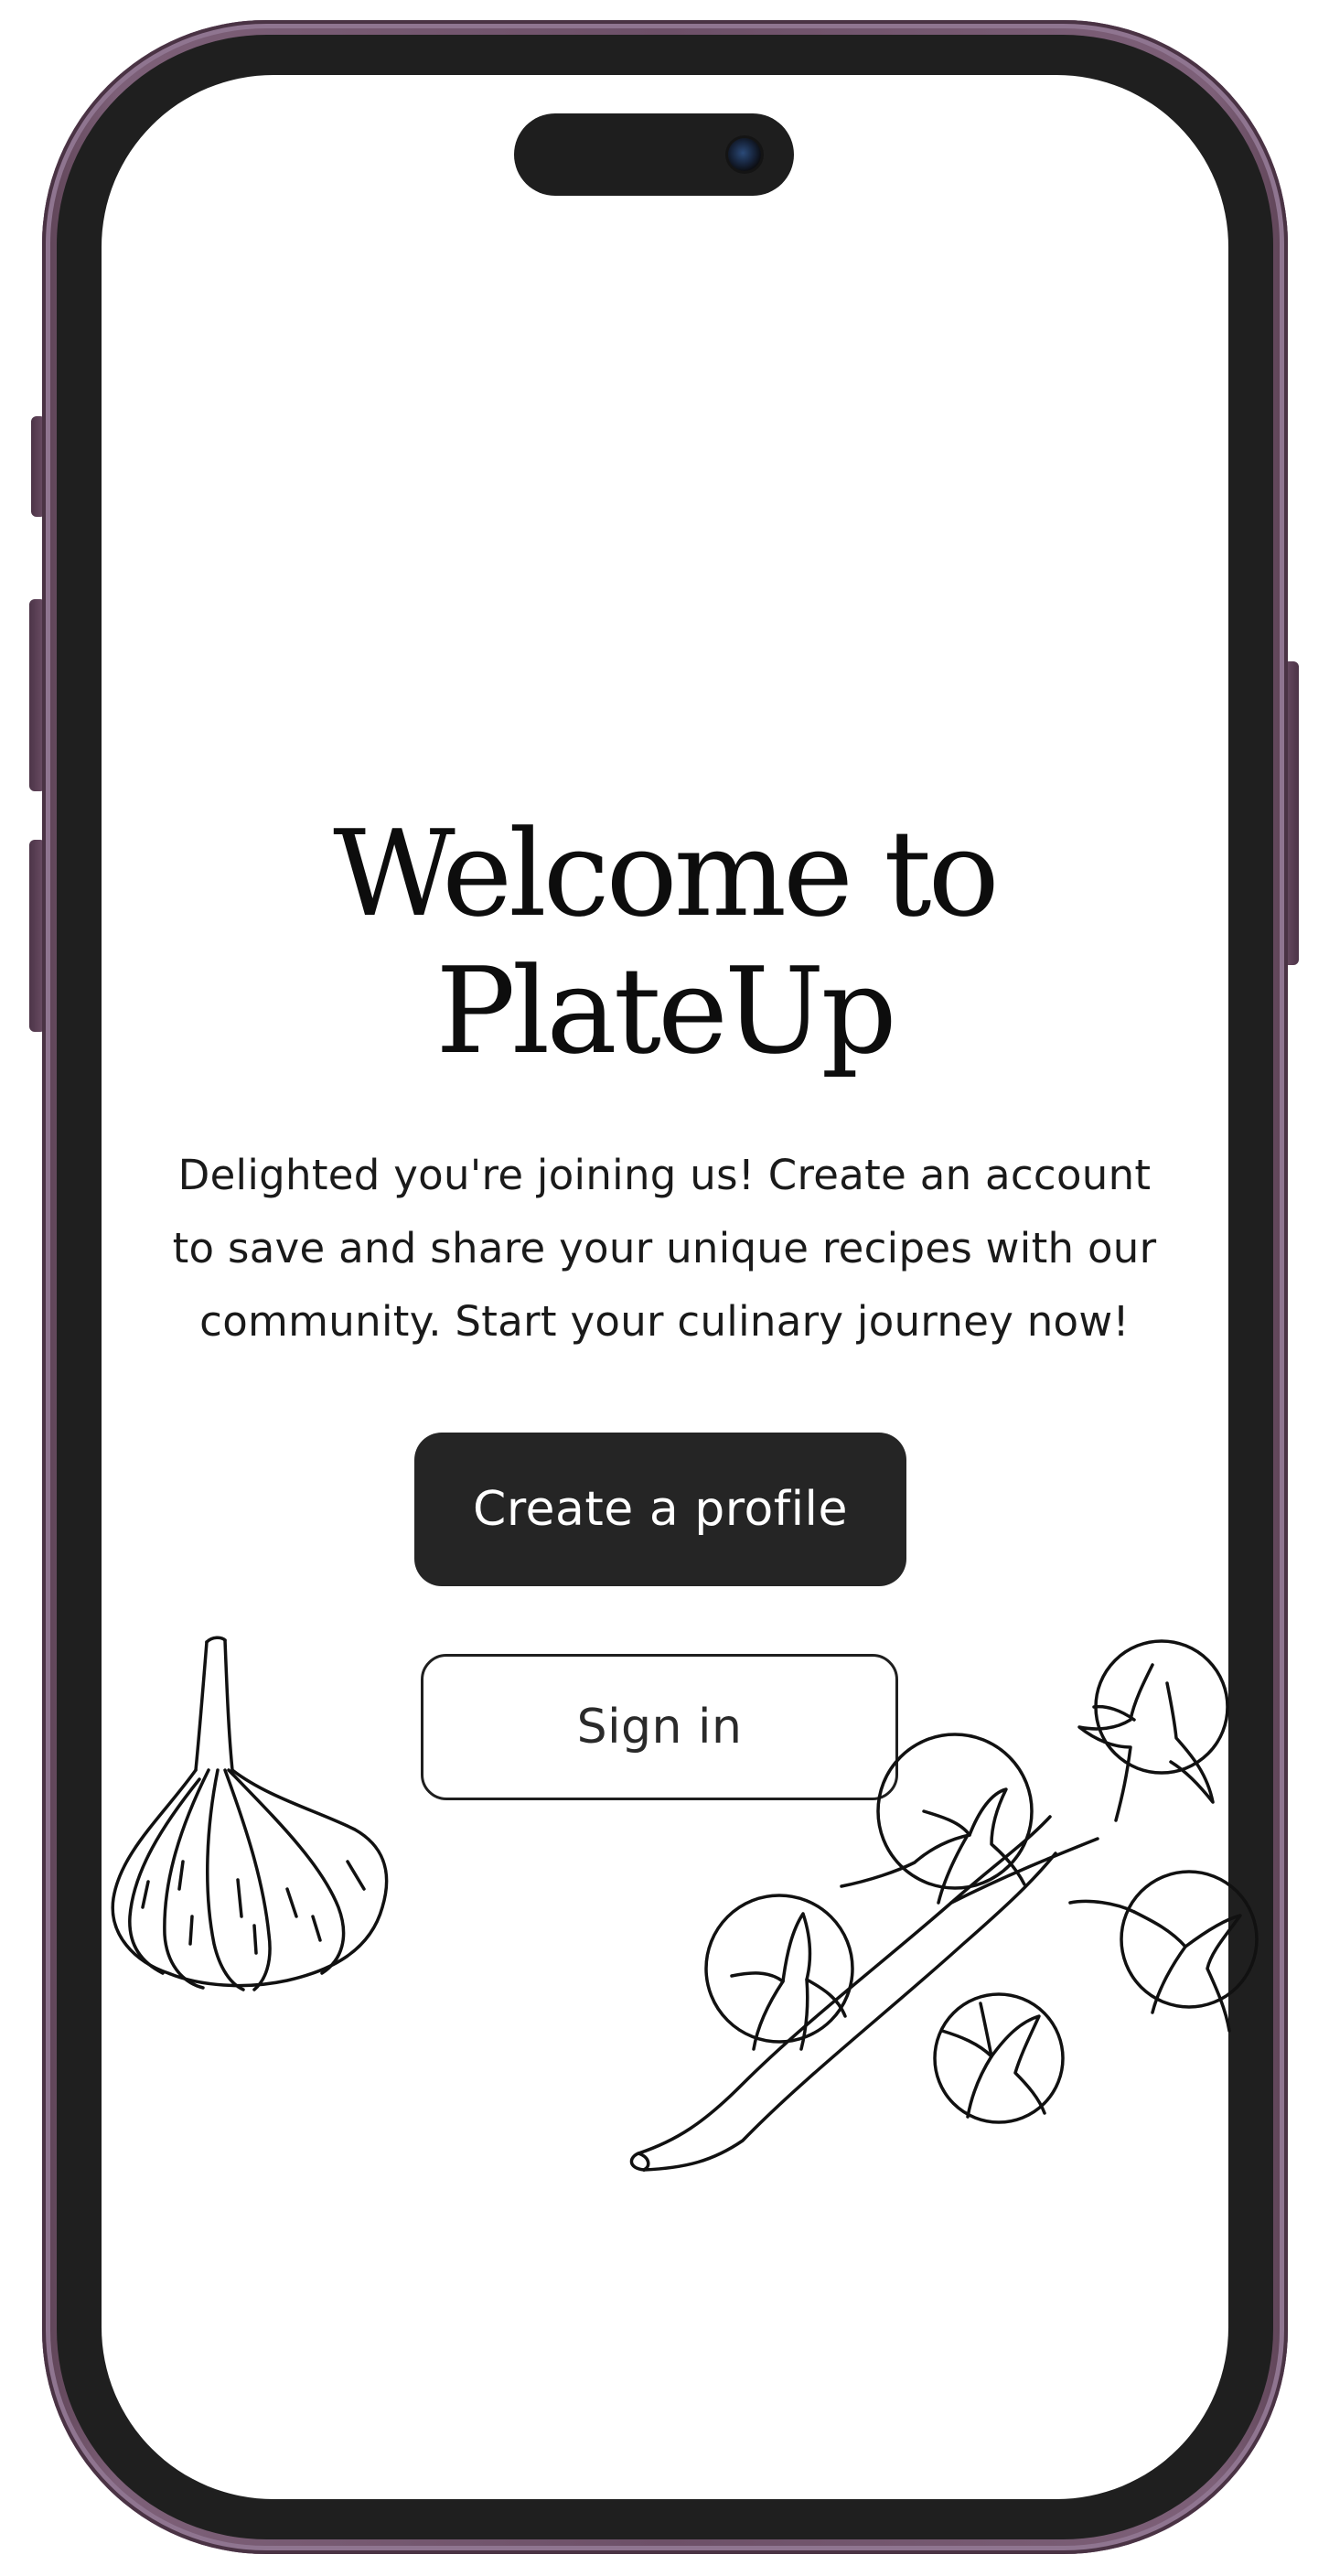  I want to click on create-profile-label: Create a profile, so click(660, 1509).